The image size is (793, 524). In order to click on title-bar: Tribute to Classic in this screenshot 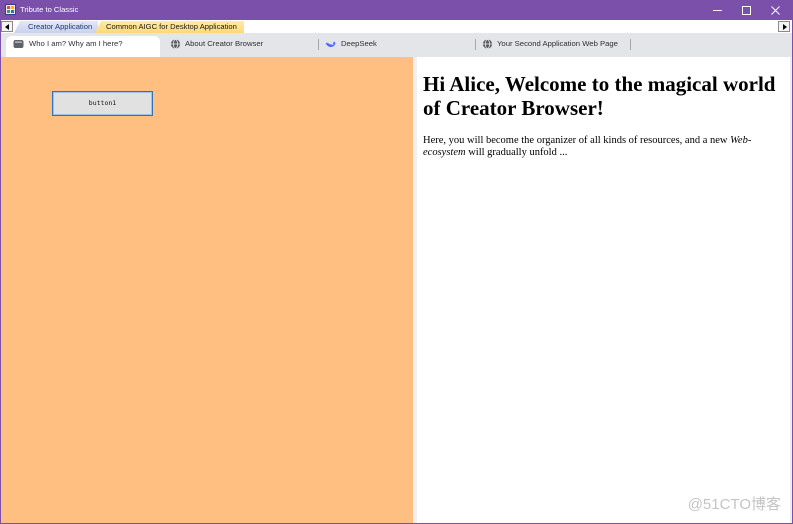, I will do `click(396, 10)`.